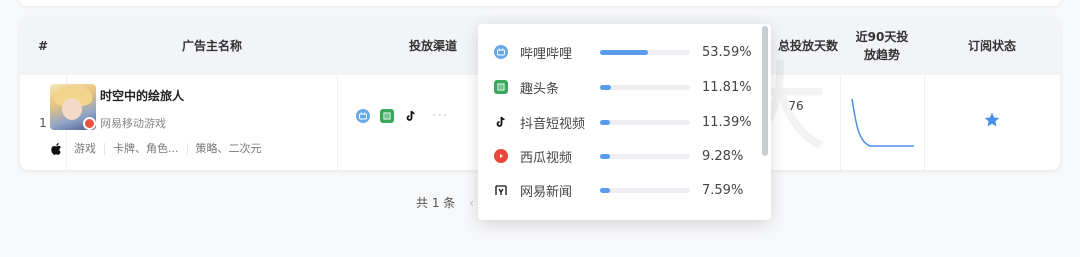  I want to click on popover-label: 西瓜视频, so click(546, 158).